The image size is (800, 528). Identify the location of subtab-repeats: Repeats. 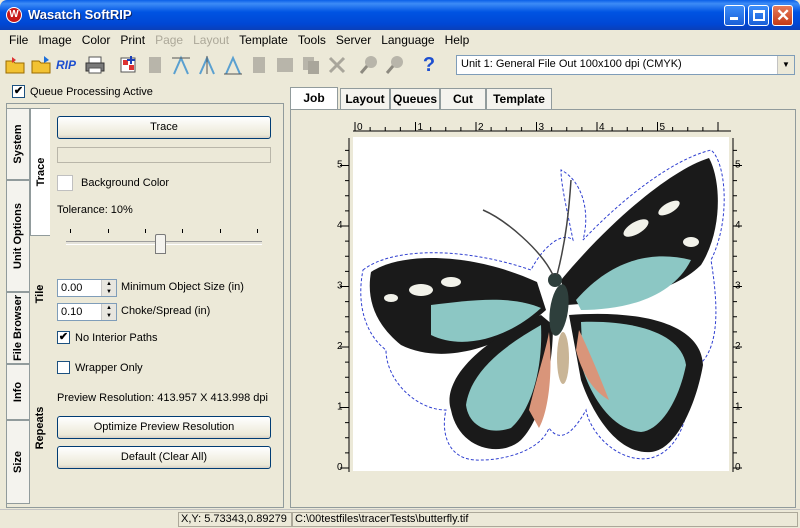
(40, 428).